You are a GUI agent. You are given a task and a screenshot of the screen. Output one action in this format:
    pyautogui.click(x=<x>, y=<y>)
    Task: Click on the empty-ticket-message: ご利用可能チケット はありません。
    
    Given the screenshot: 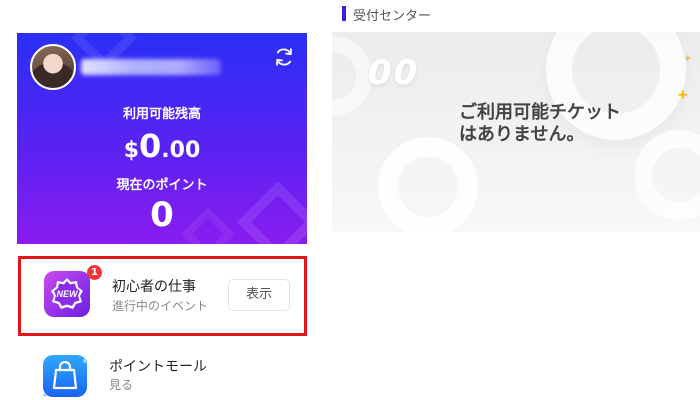 What is the action you would take?
    pyautogui.click(x=559, y=124)
    